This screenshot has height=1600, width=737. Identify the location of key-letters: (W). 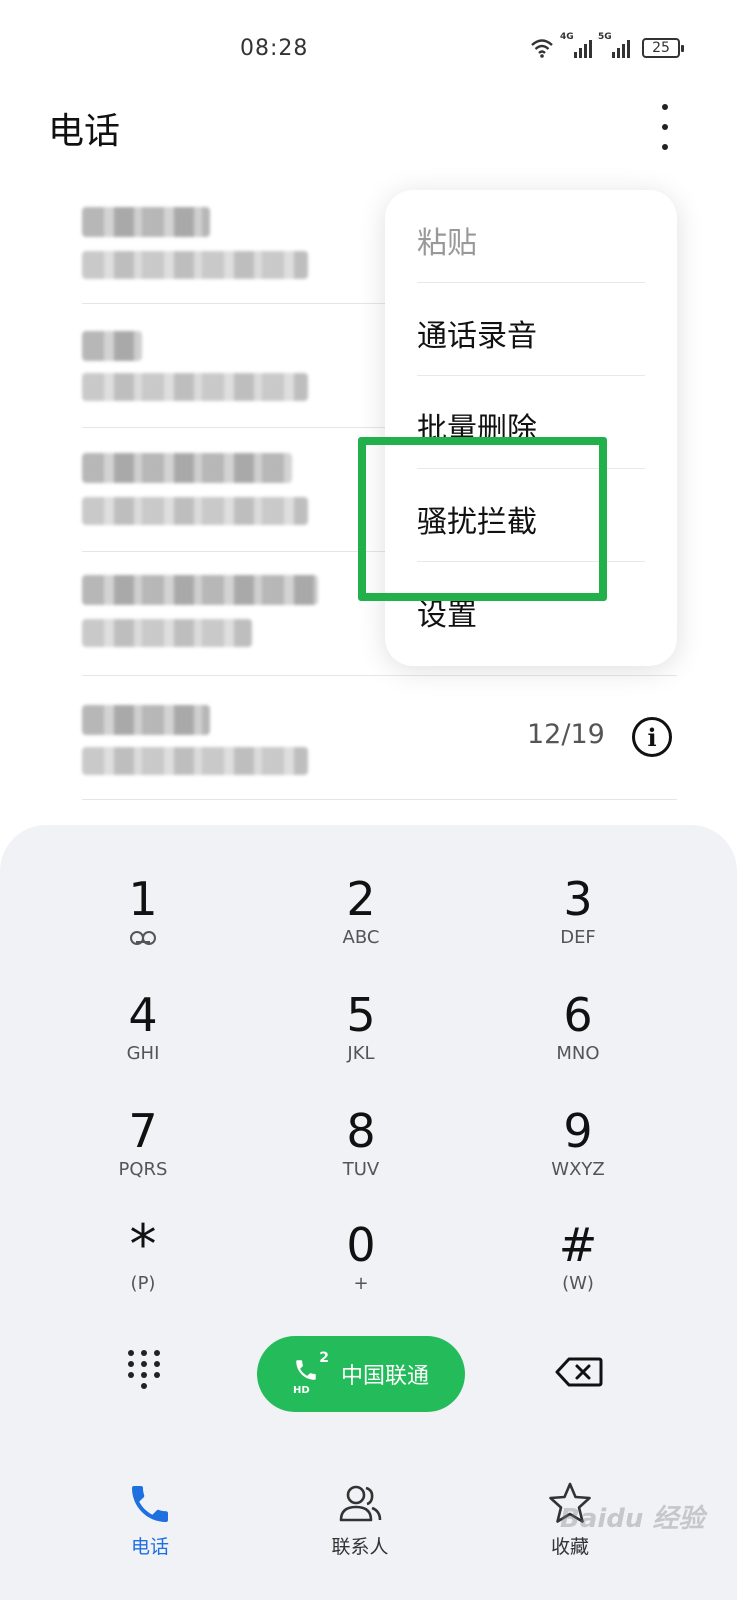
(578, 1283).